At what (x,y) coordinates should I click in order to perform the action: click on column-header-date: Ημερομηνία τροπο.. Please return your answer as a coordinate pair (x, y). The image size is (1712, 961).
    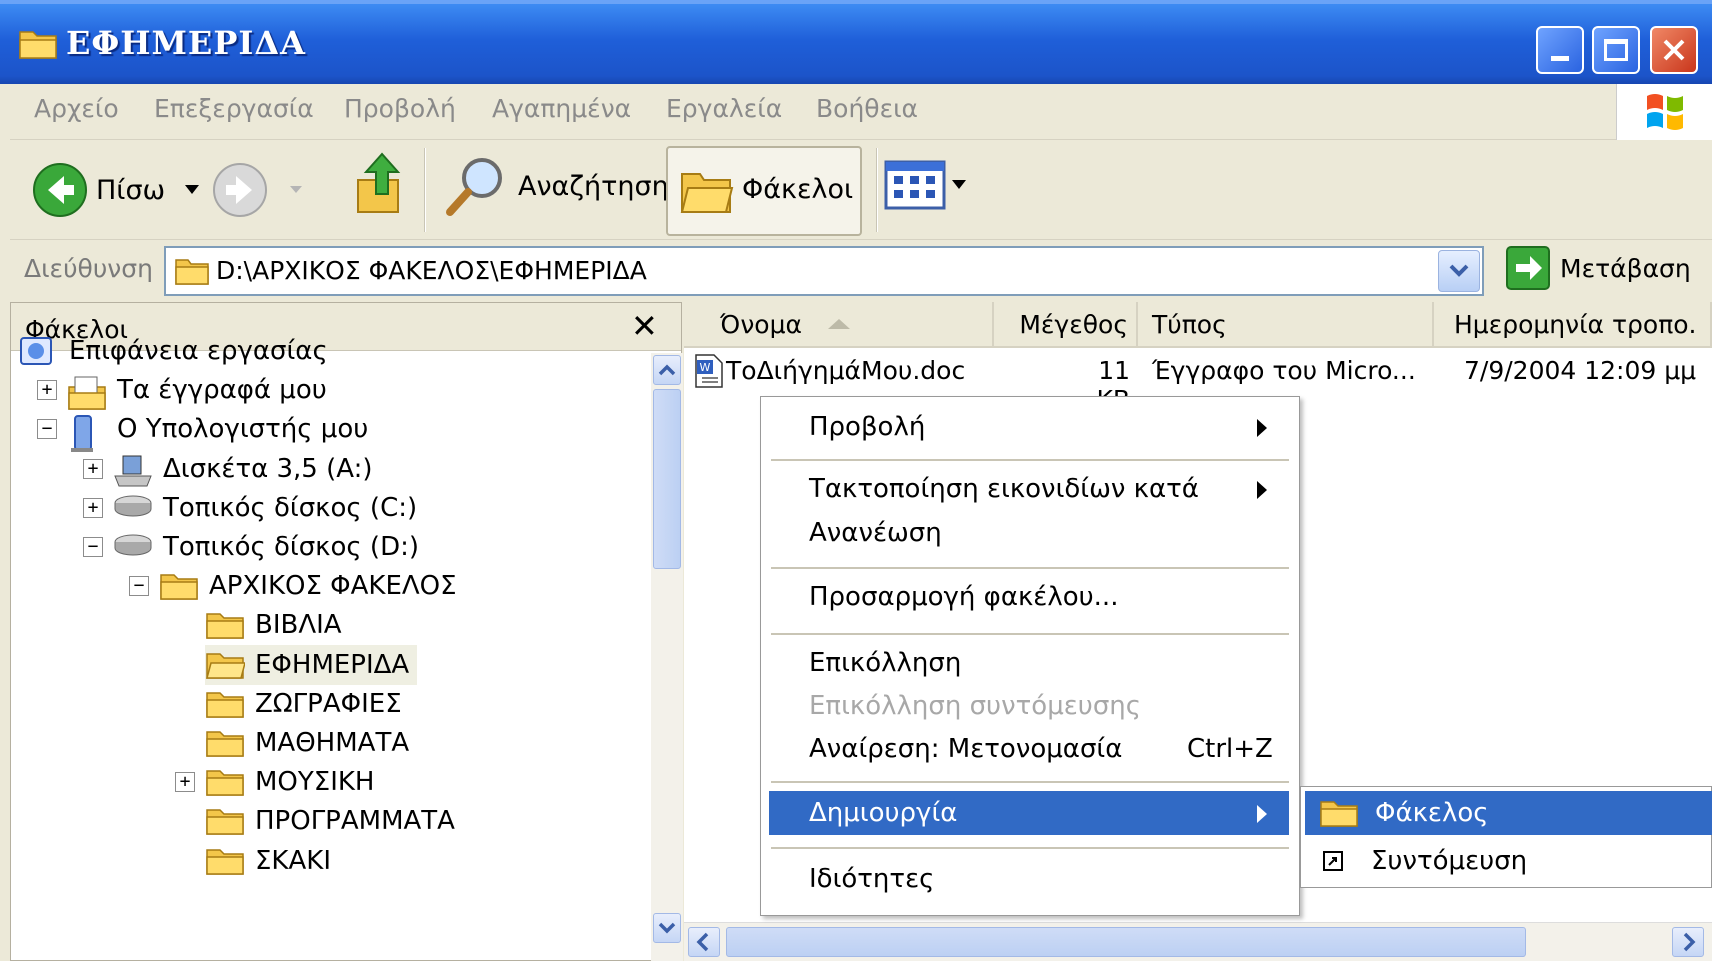
    Looking at the image, I should click on (1573, 325).